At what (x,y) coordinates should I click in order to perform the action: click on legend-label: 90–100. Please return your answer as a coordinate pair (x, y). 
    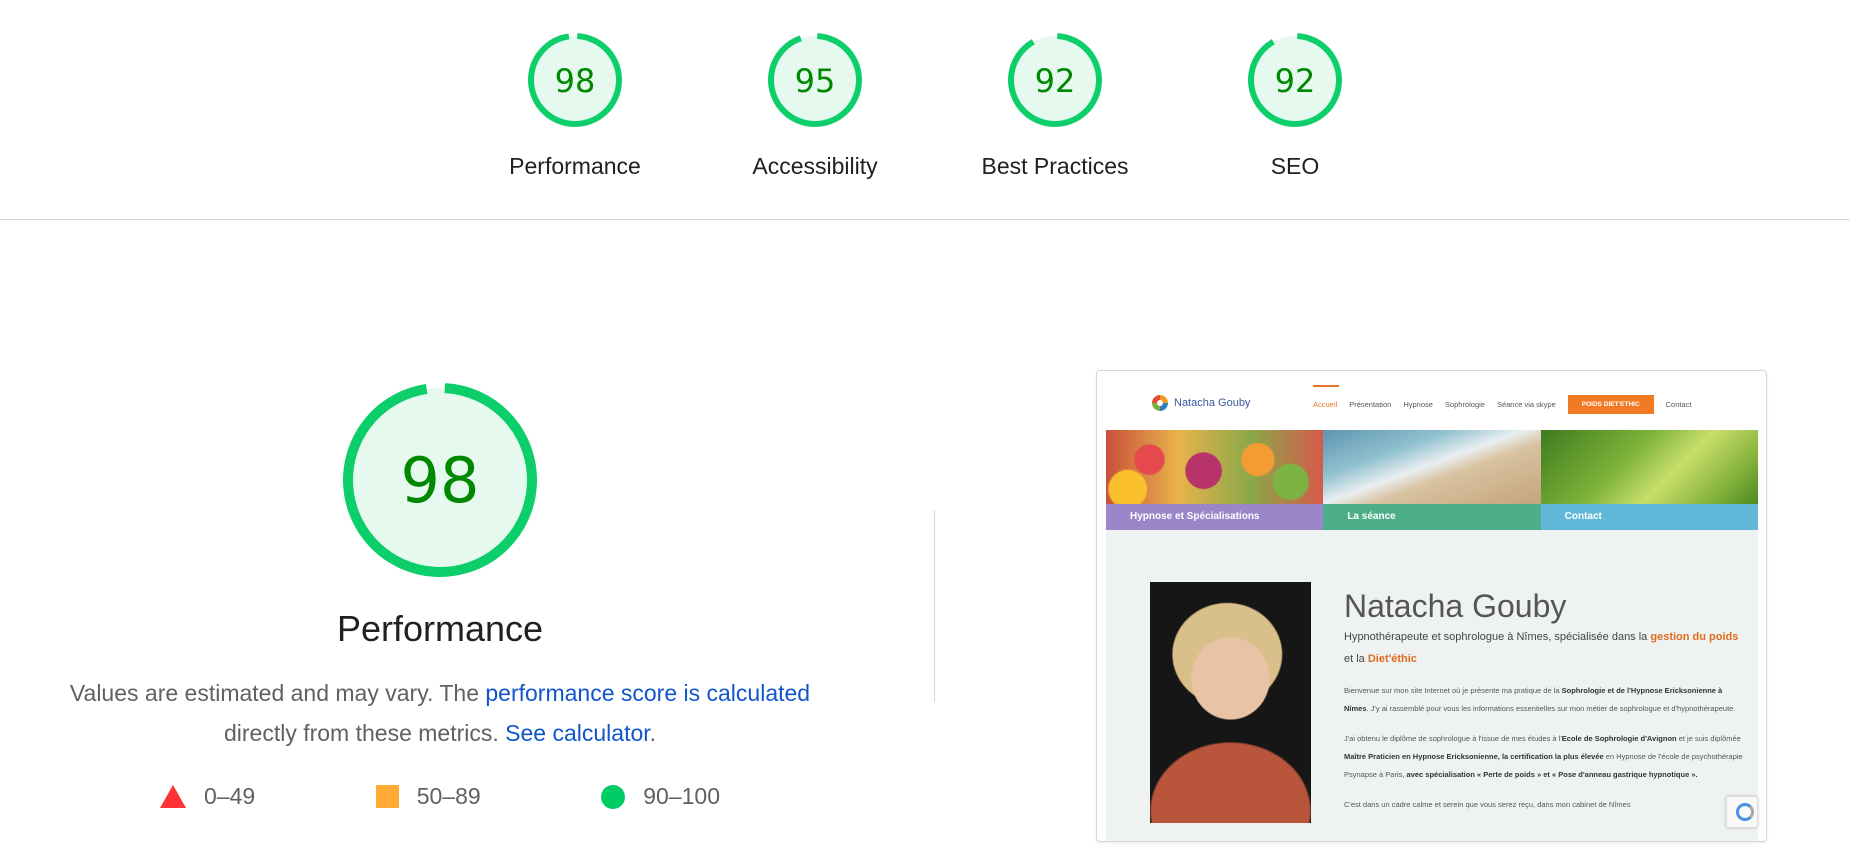
    Looking at the image, I should click on (681, 796).